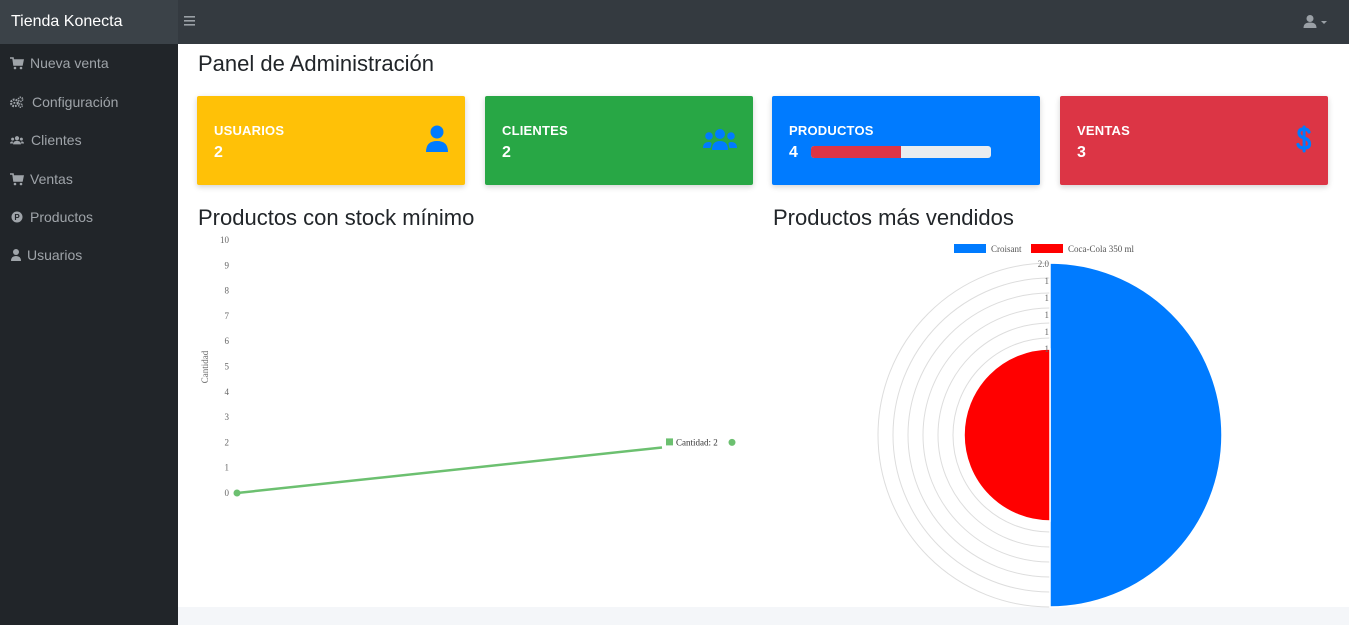  Describe the element at coordinates (75, 102) in the screenshot. I see `sidebar-item-label: Configuración` at that location.